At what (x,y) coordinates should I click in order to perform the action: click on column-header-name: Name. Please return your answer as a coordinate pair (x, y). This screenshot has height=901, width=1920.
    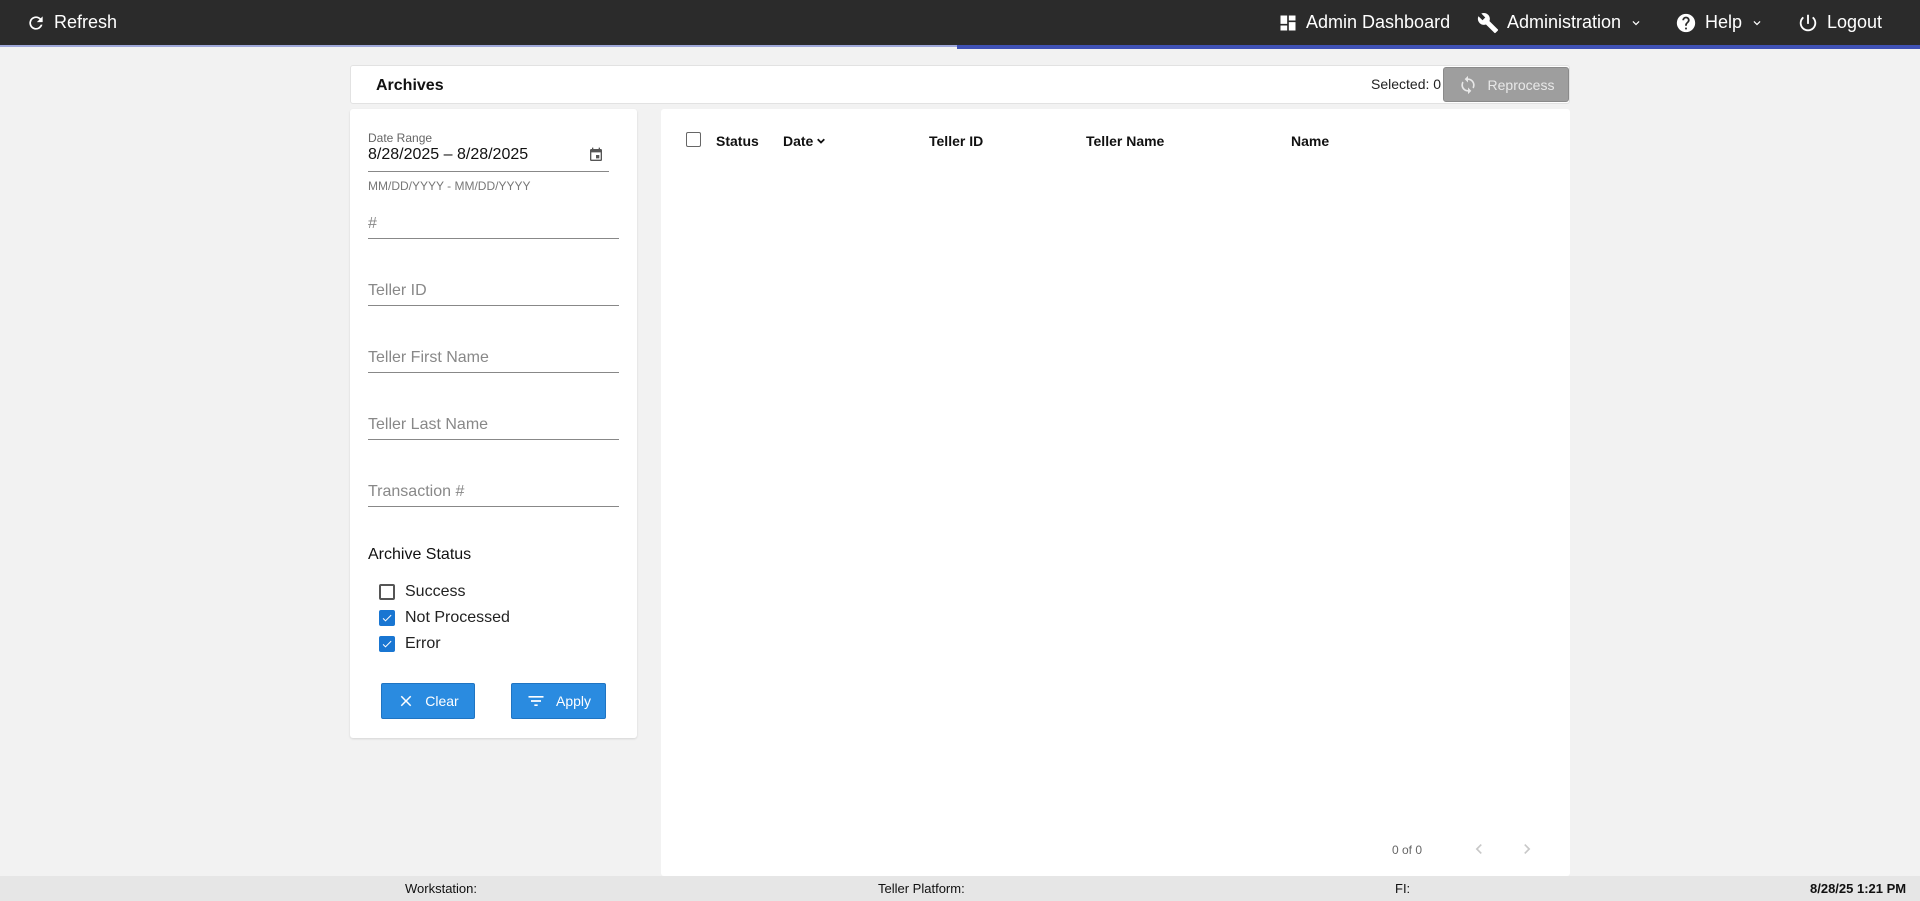
    Looking at the image, I should click on (1310, 141).